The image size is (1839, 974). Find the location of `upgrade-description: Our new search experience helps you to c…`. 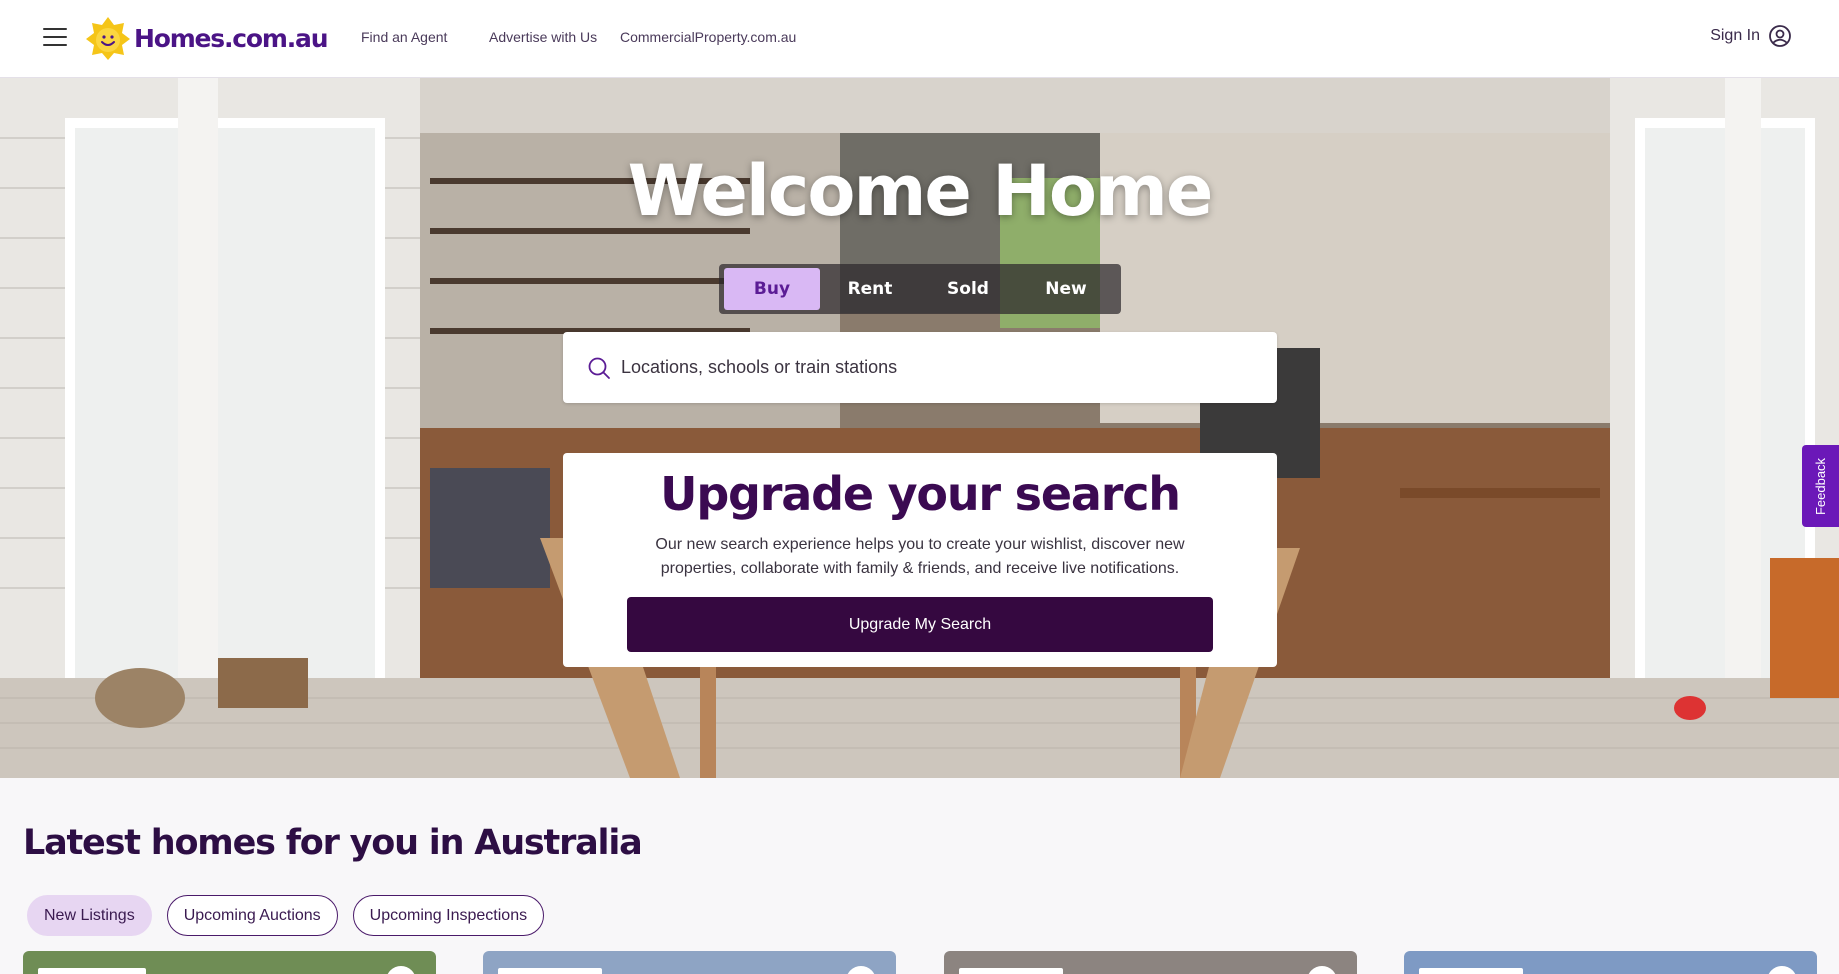

upgrade-description: Our new search experience helps you to c… is located at coordinates (920, 556).